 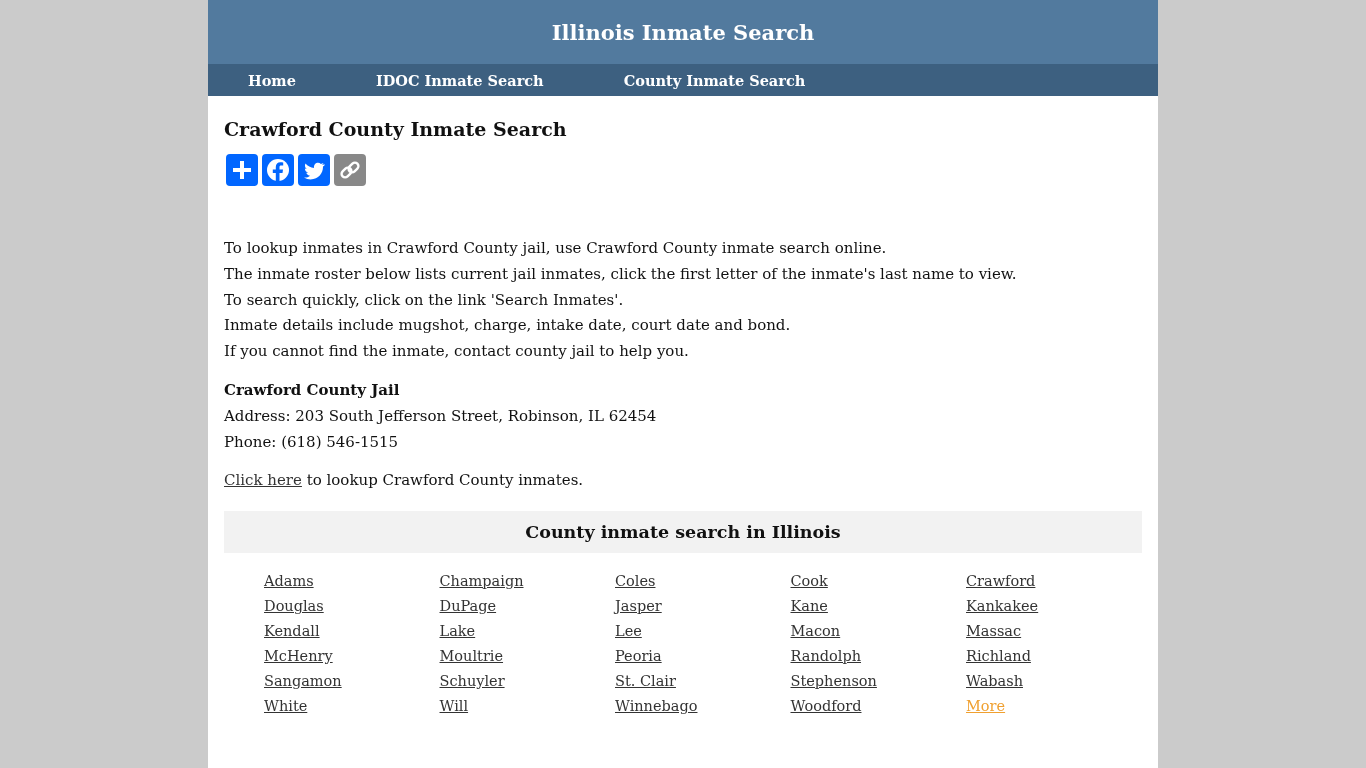 I want to click on share-button, so click(x=242, y=170).